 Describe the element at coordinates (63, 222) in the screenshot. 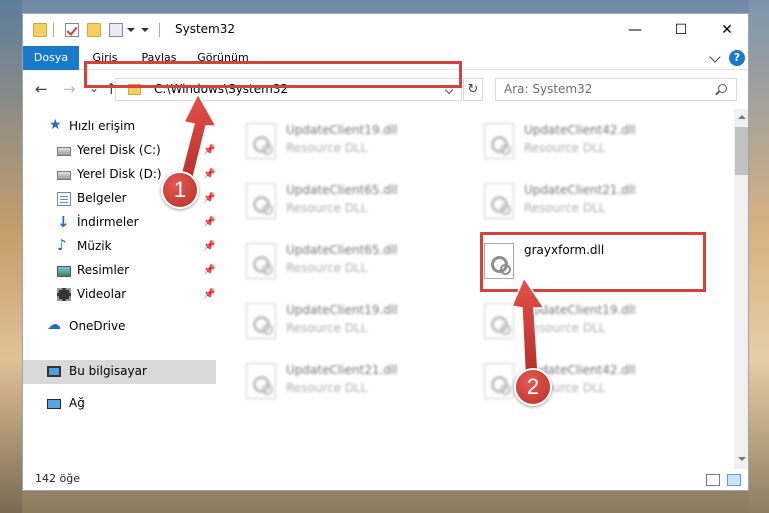

I see `download-icon: ↓` at that location.